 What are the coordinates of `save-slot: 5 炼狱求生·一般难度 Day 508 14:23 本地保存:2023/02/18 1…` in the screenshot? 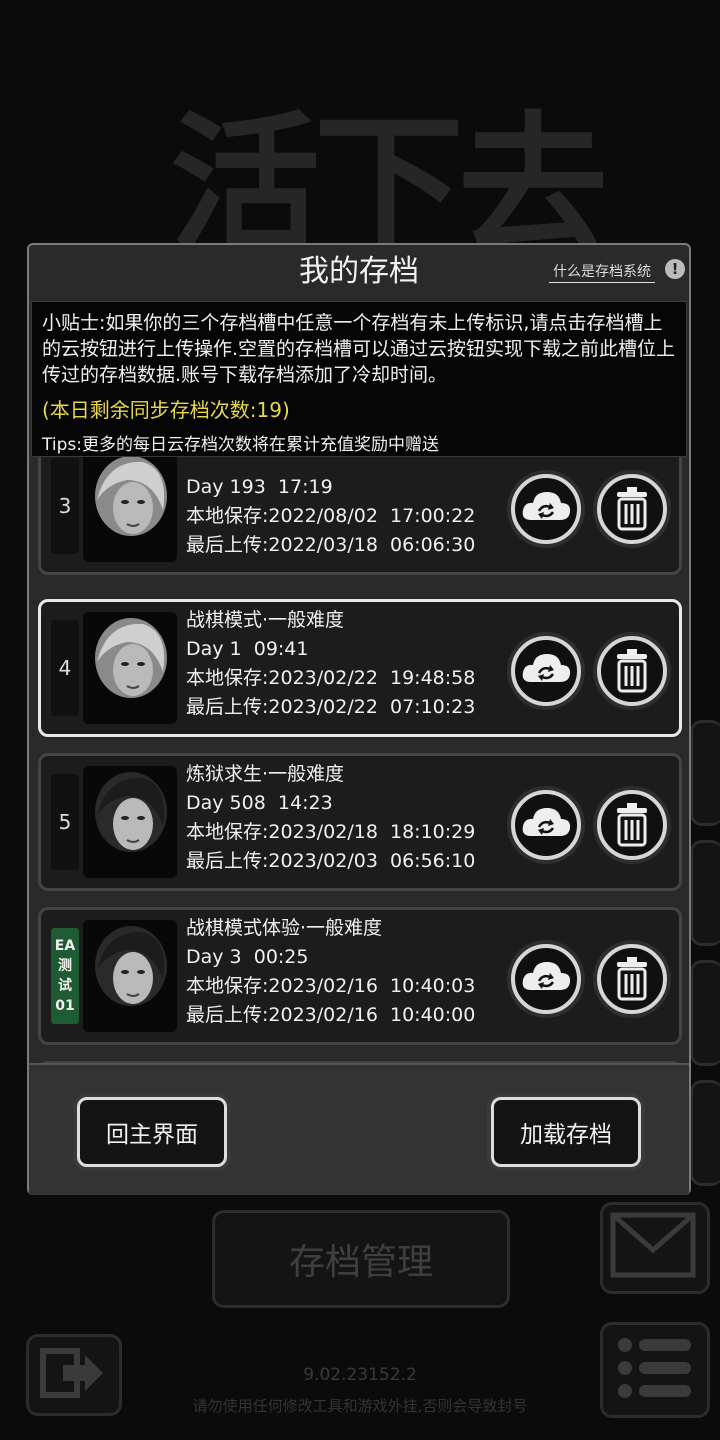 It's located at (360, 822).